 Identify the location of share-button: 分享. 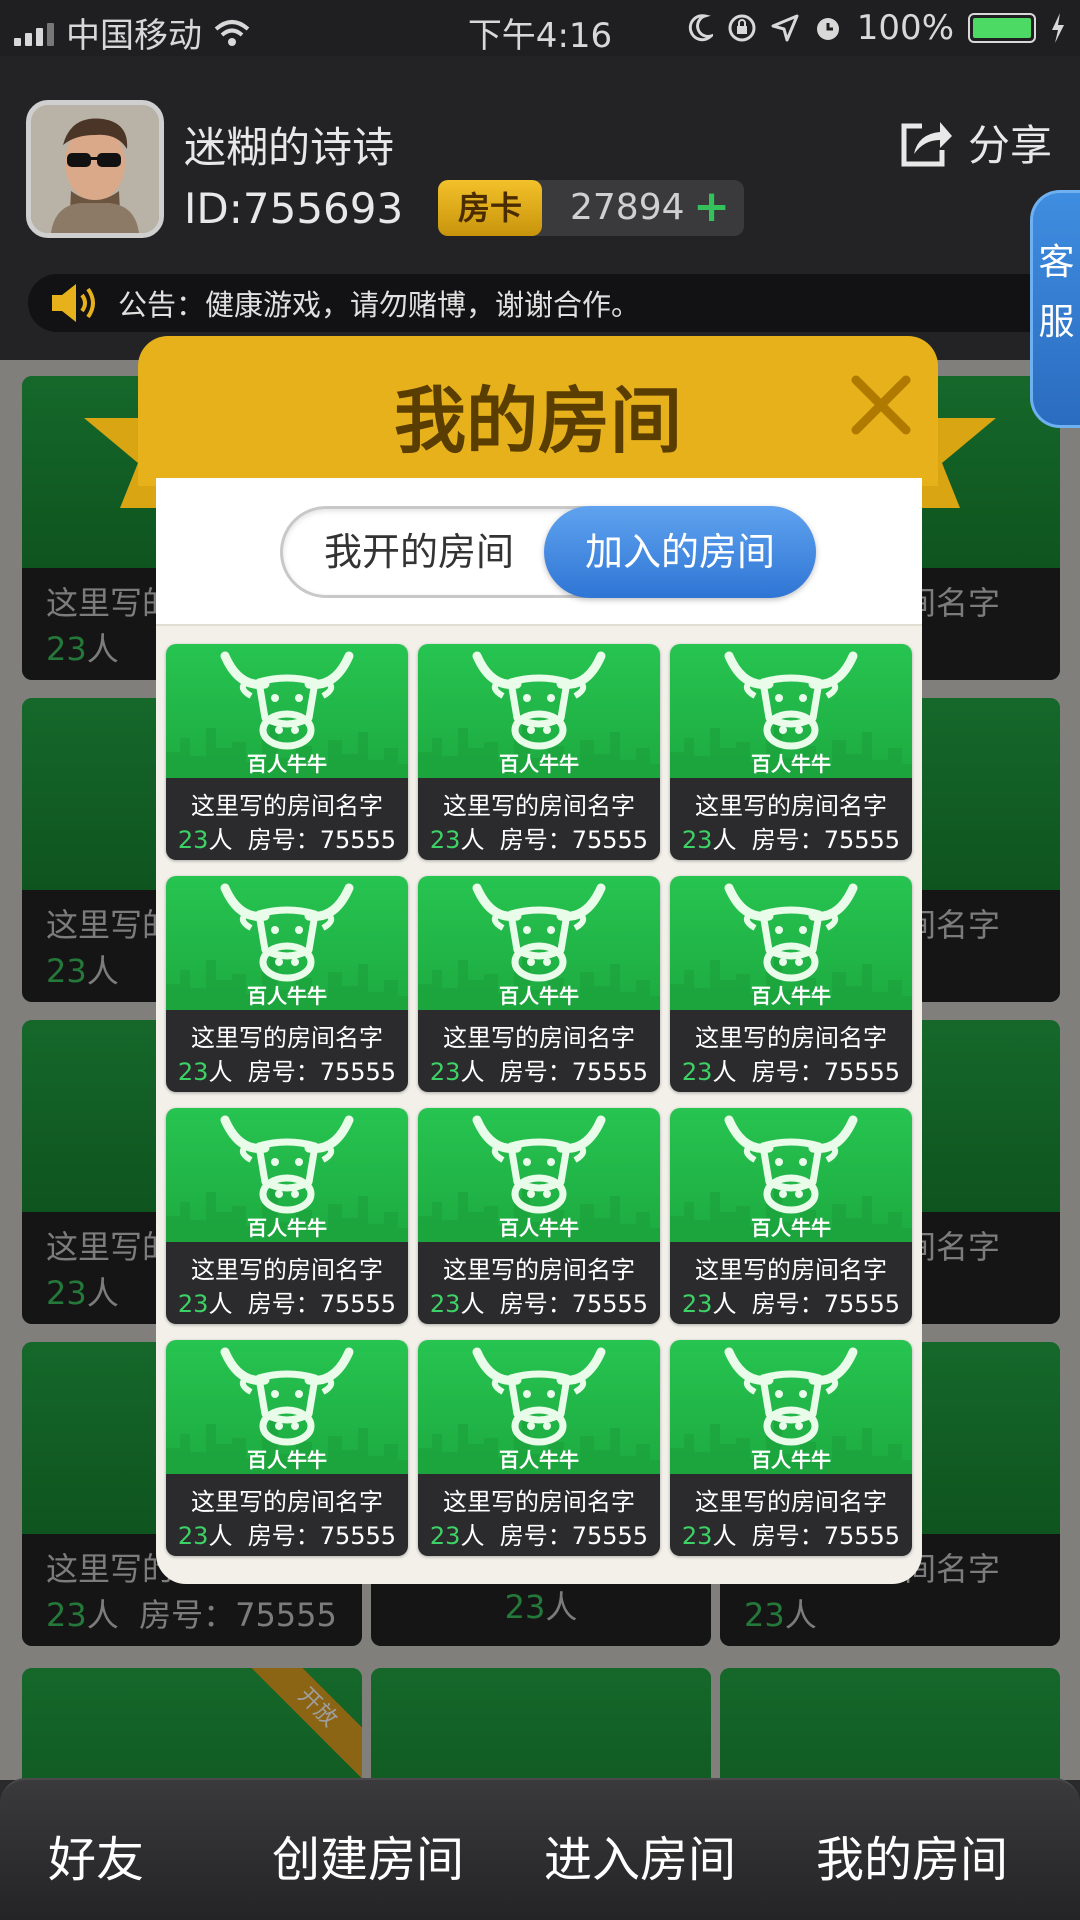
(976, 142).